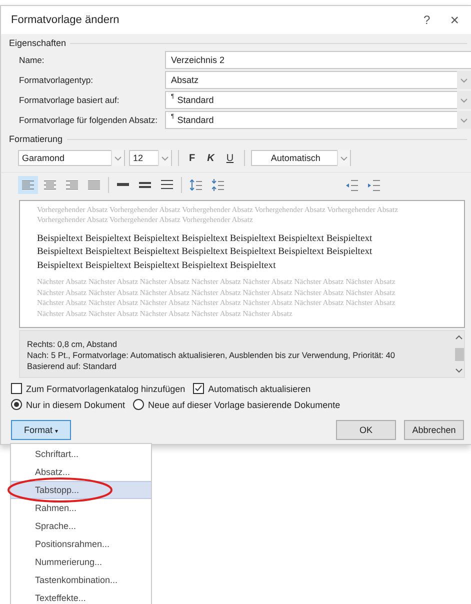  I want to click on decrease-spacing-icon, so click(218, 185).